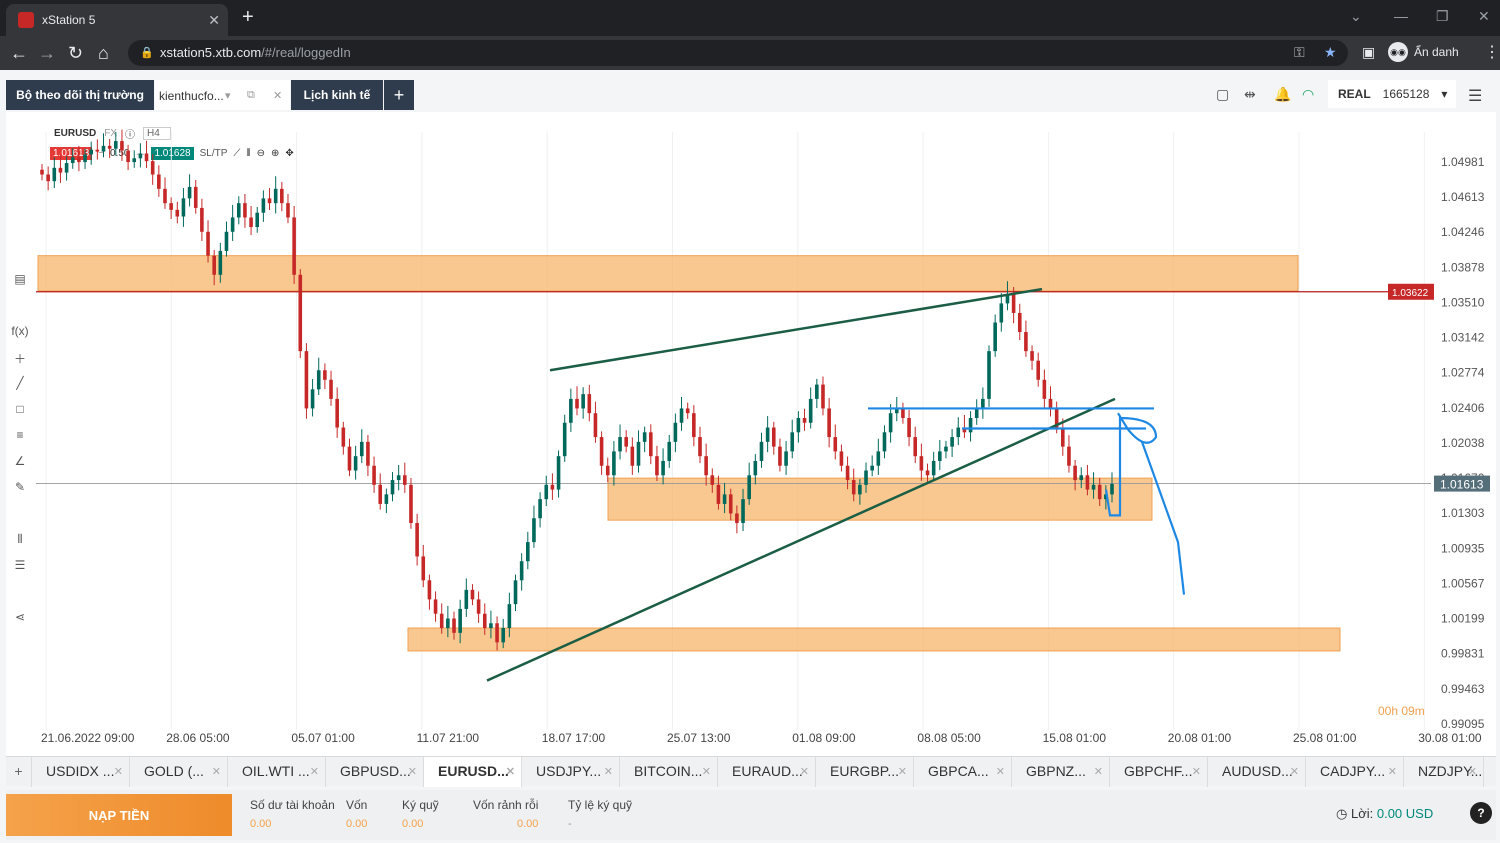  What do you see at coordinates (172, 153) in the screenshot?
I see `buy-price-button: 1.01628` at bounding box center [172, 153].